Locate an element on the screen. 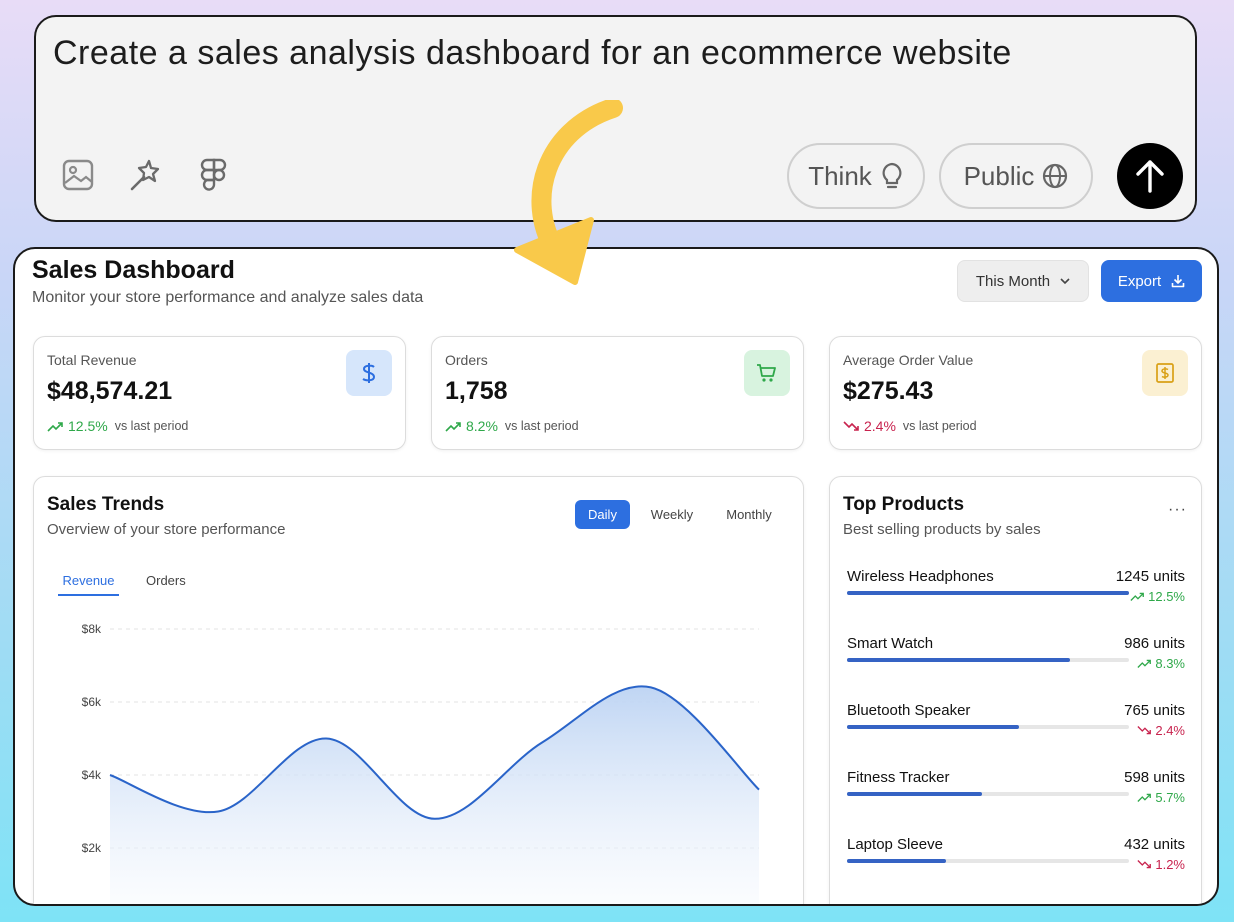 Image resolution: width=1234 pixels, height=922 pixels. image-icon is located at coordinates (78, 175).